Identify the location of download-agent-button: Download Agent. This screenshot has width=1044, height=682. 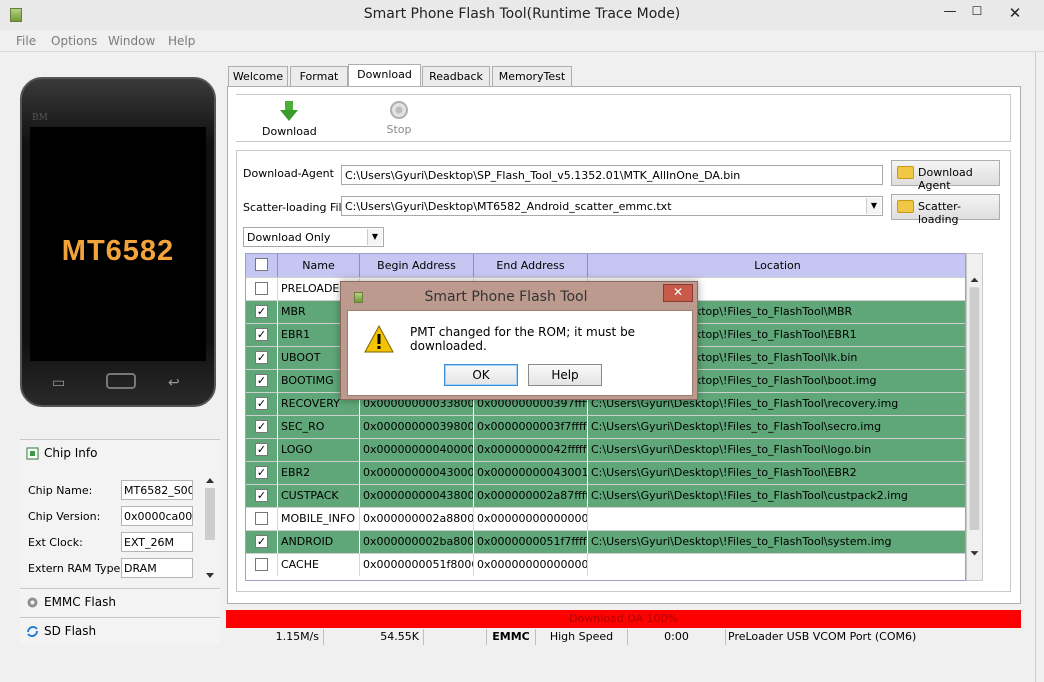
(945, 176).